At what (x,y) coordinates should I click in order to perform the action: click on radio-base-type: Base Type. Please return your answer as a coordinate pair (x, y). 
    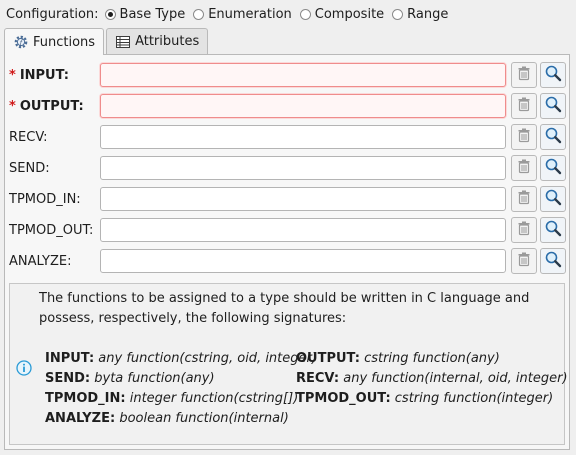
    Looking at the image, I should click on (145, 14).